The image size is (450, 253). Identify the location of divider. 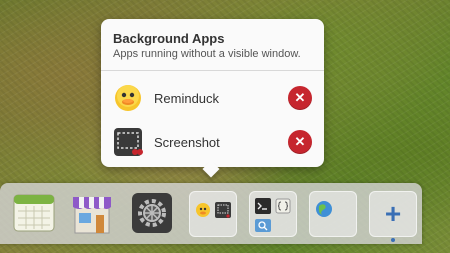
(212, 70).